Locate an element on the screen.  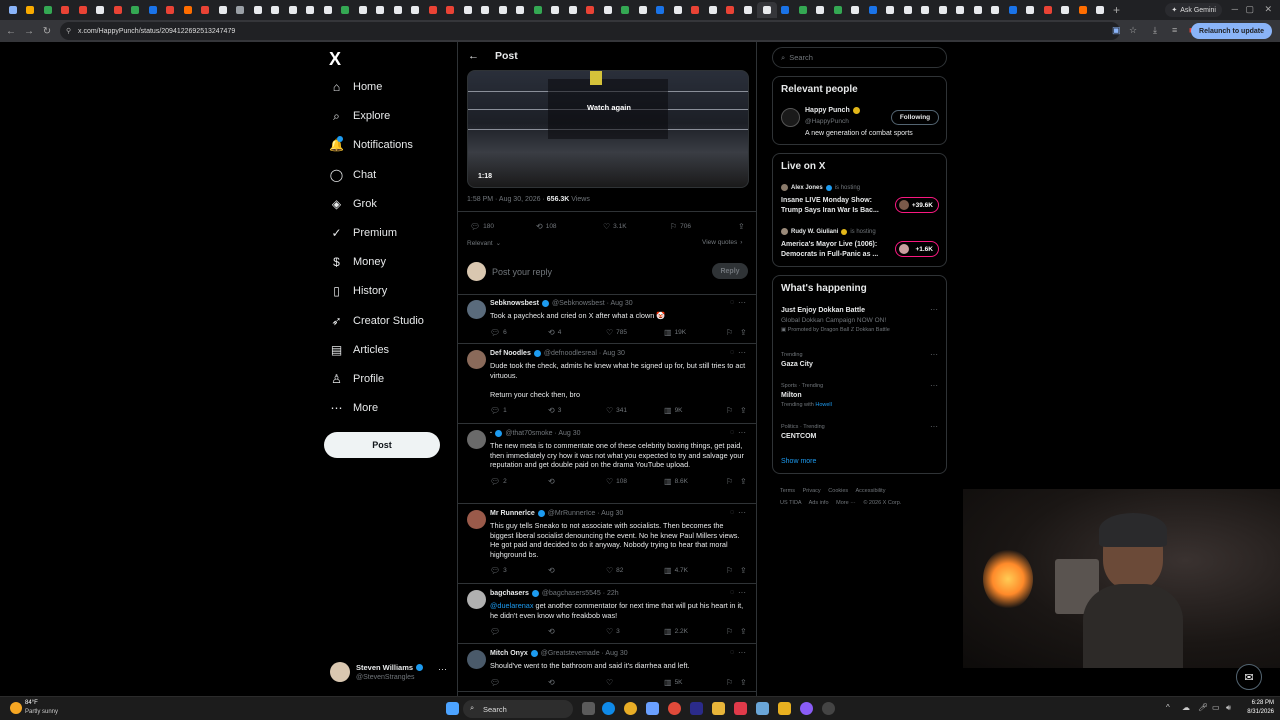
sort-dropdown: Relevant ⌄ is located at coordinates (484, 243).